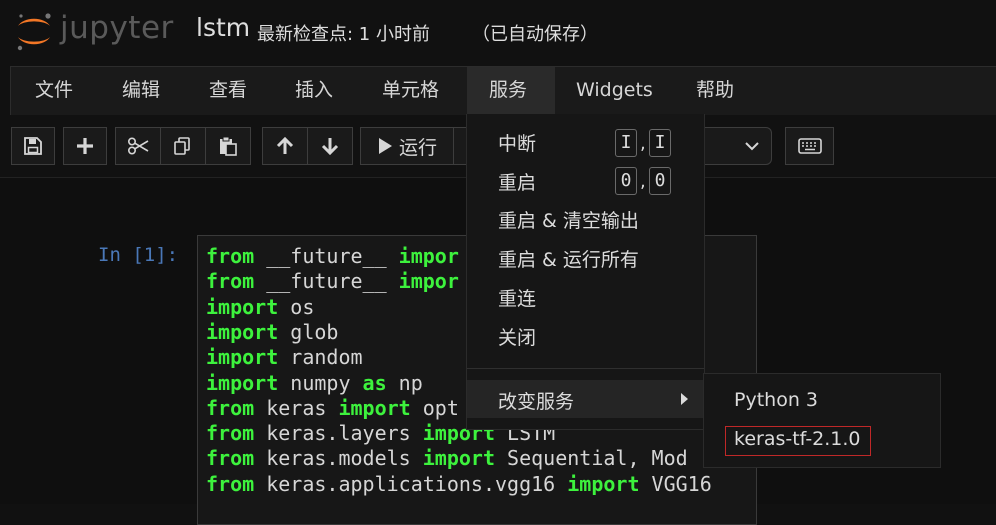  Describe the element at coordinates (752, 146) in the screenshot. I see `chevron-down-icon` at that location.